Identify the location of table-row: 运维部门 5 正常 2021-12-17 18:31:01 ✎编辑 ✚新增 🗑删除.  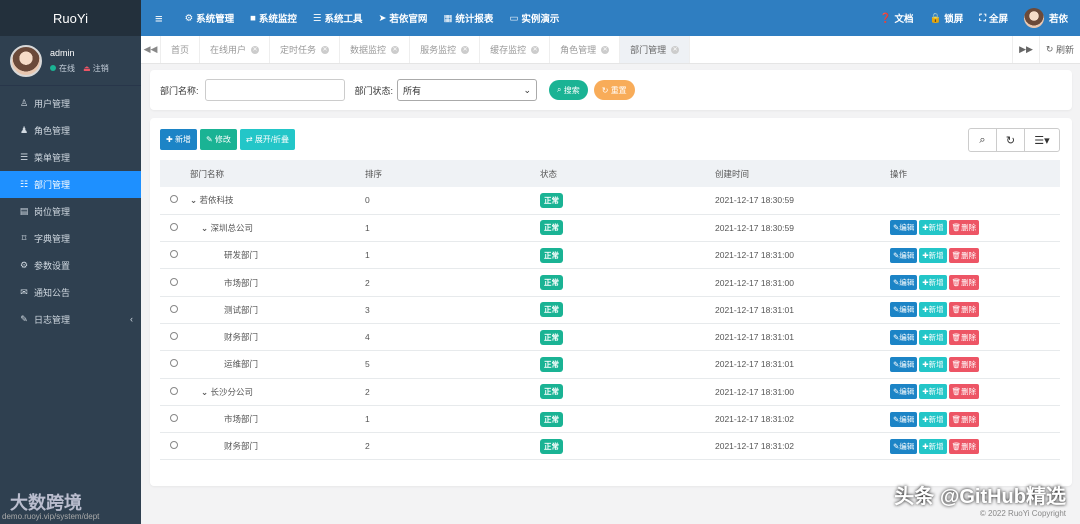
(610, 364).